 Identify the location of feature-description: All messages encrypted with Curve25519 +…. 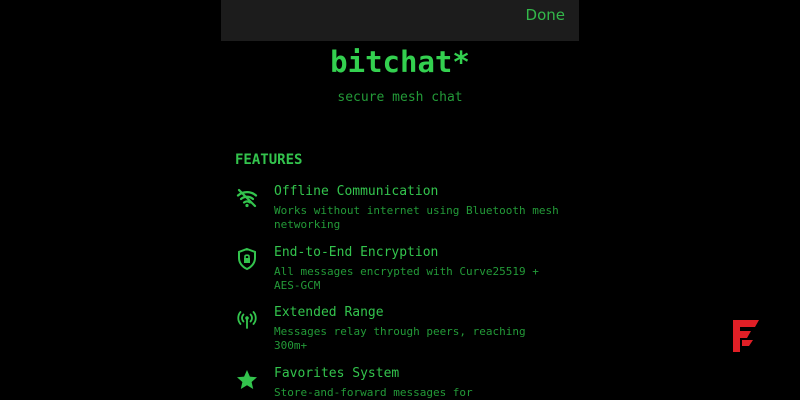
(406, 278).